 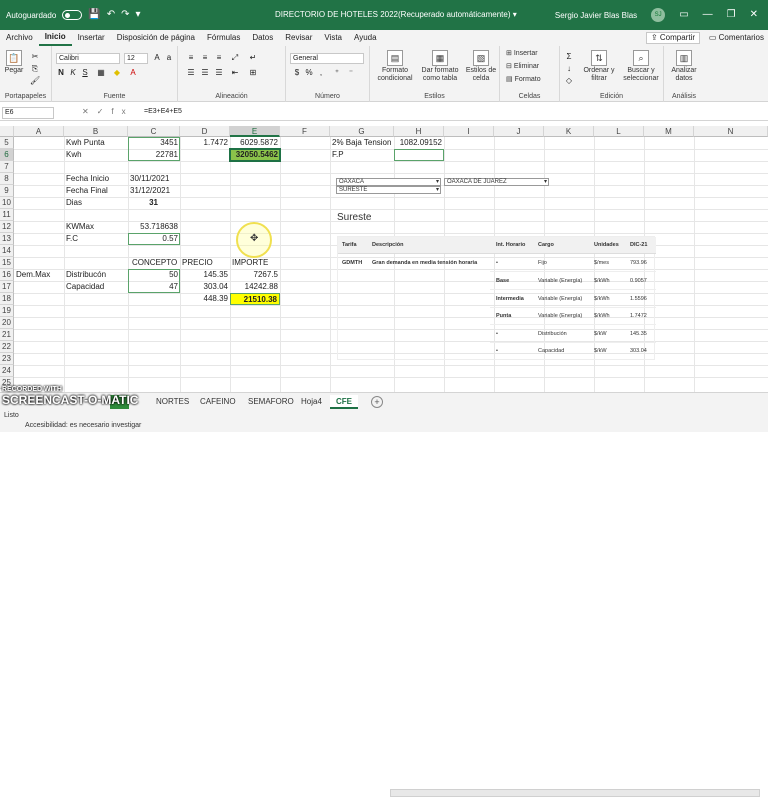 What do you see at coordinates (96, 275) in the screenshot?
I see `cell-b16: Distribucón` at bounding box center [96, 275].